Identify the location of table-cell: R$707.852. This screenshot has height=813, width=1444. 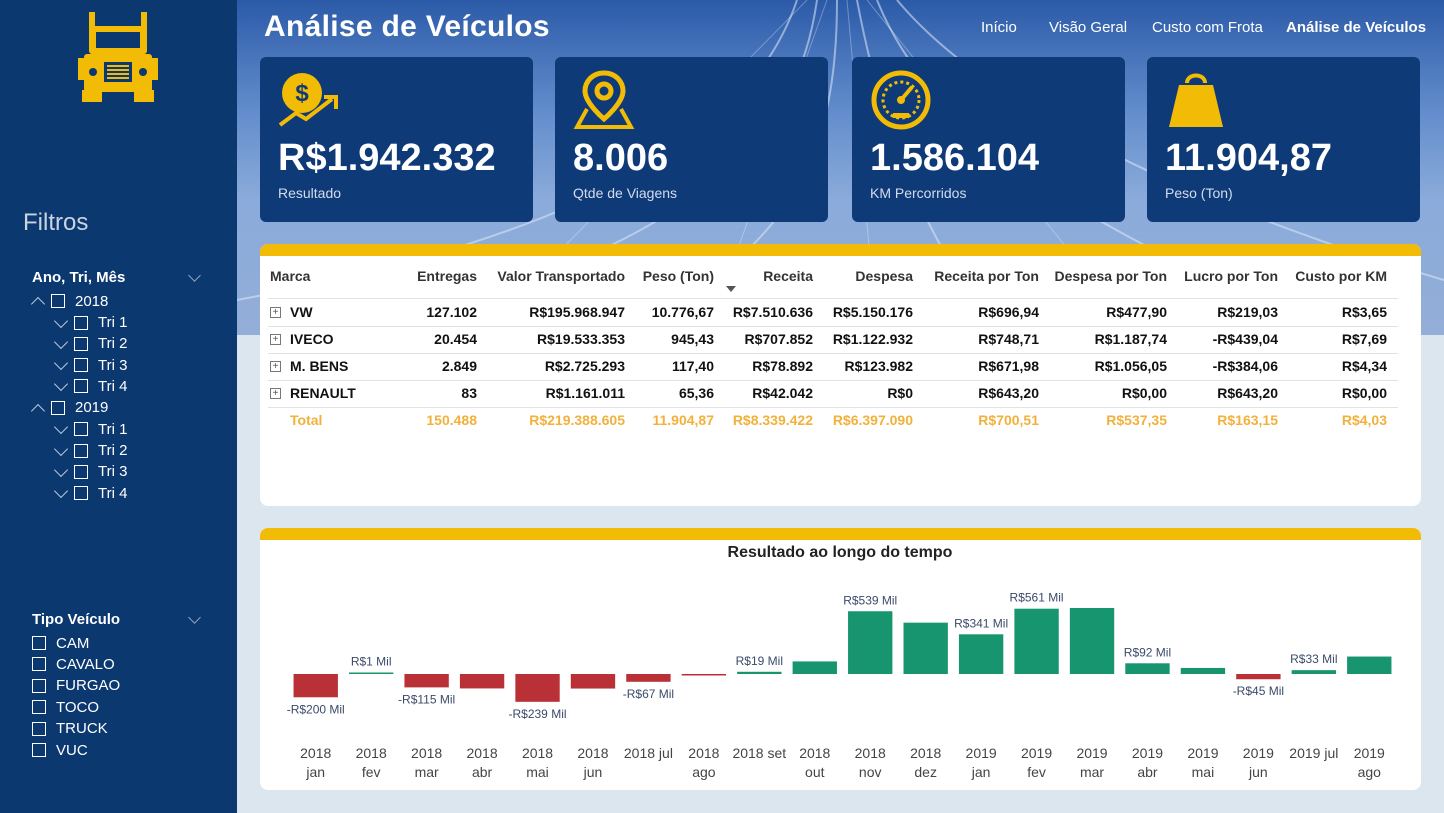
(778, 339).